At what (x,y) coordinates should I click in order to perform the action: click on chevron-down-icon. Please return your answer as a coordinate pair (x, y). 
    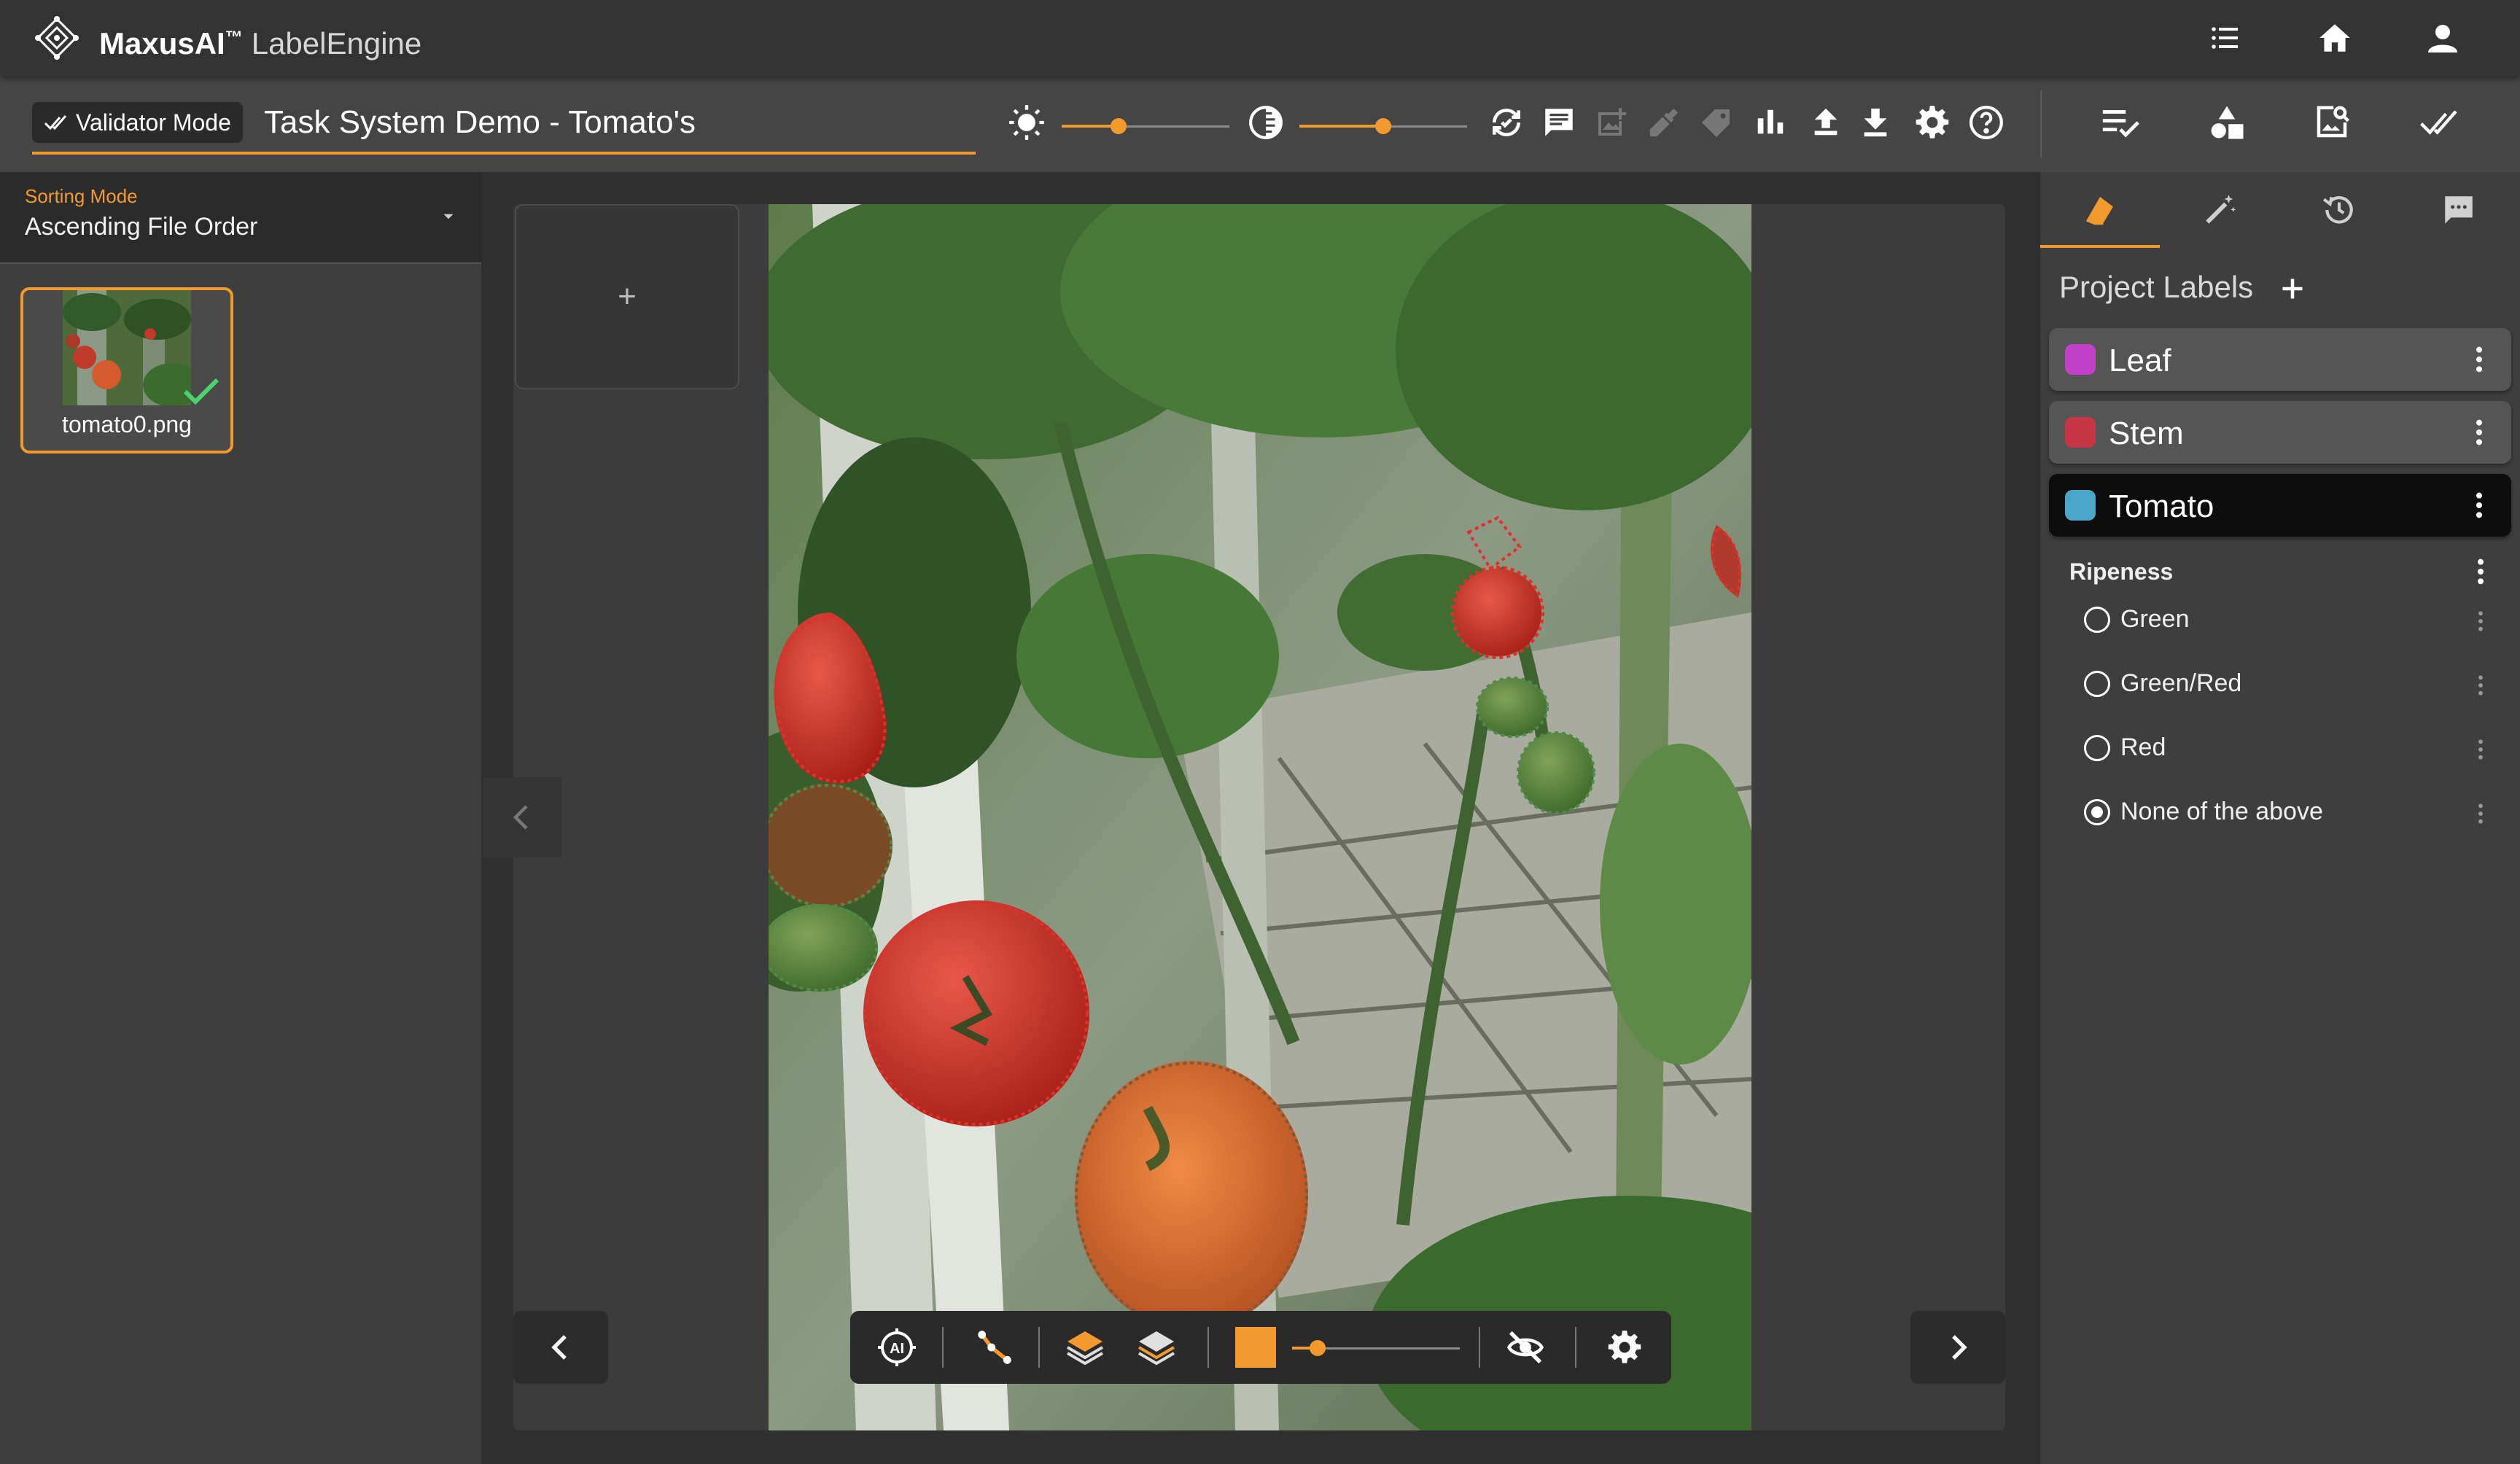
    Looking at the image, I should click on (448, 219).